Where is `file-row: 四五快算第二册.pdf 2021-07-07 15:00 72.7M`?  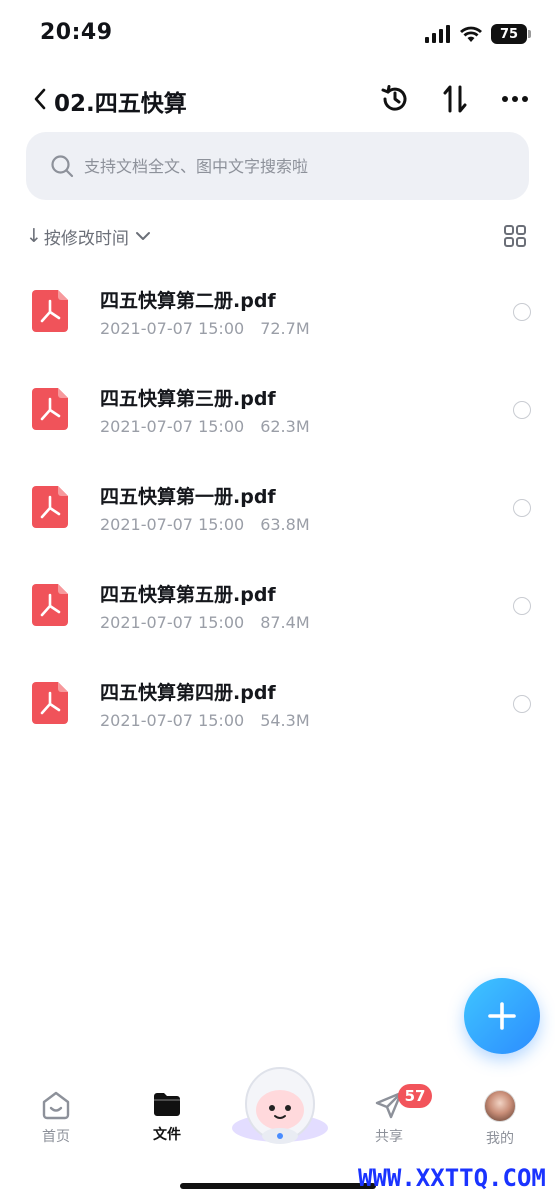 file-row: 四五快算第二册.pdf 2021-07-07 15:00 72.7M is located at coordinates (277, 311).